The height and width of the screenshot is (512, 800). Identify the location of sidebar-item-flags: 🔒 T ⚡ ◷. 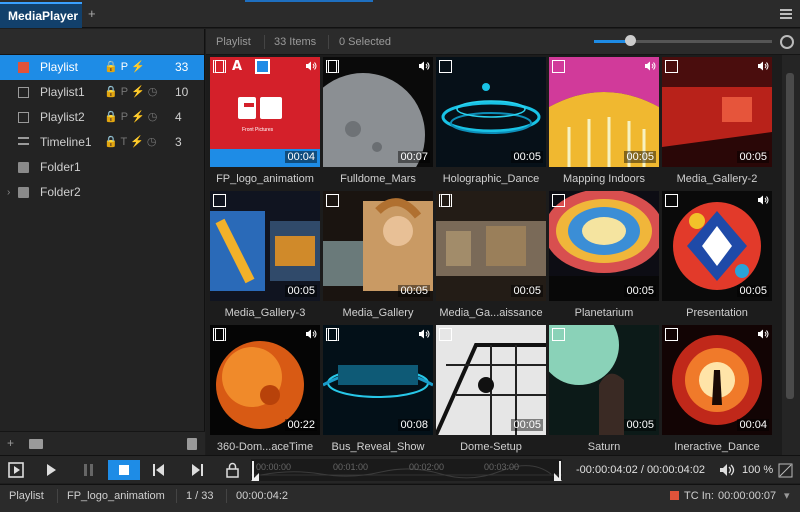
(139, 142).